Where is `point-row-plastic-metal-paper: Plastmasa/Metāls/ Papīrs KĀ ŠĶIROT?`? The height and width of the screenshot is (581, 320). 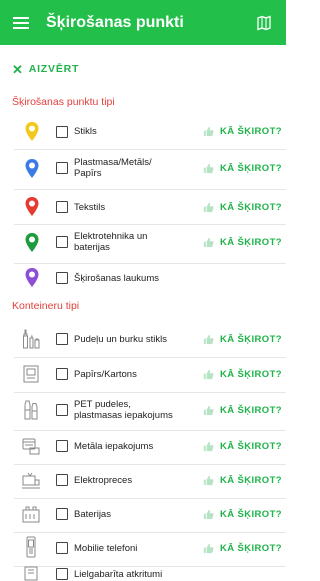 point-row-plastic-metal-paper: Plastmasa/Metāls/ Papīrs KĀ ŠĶIROT? is located at coordinates (143, 169).